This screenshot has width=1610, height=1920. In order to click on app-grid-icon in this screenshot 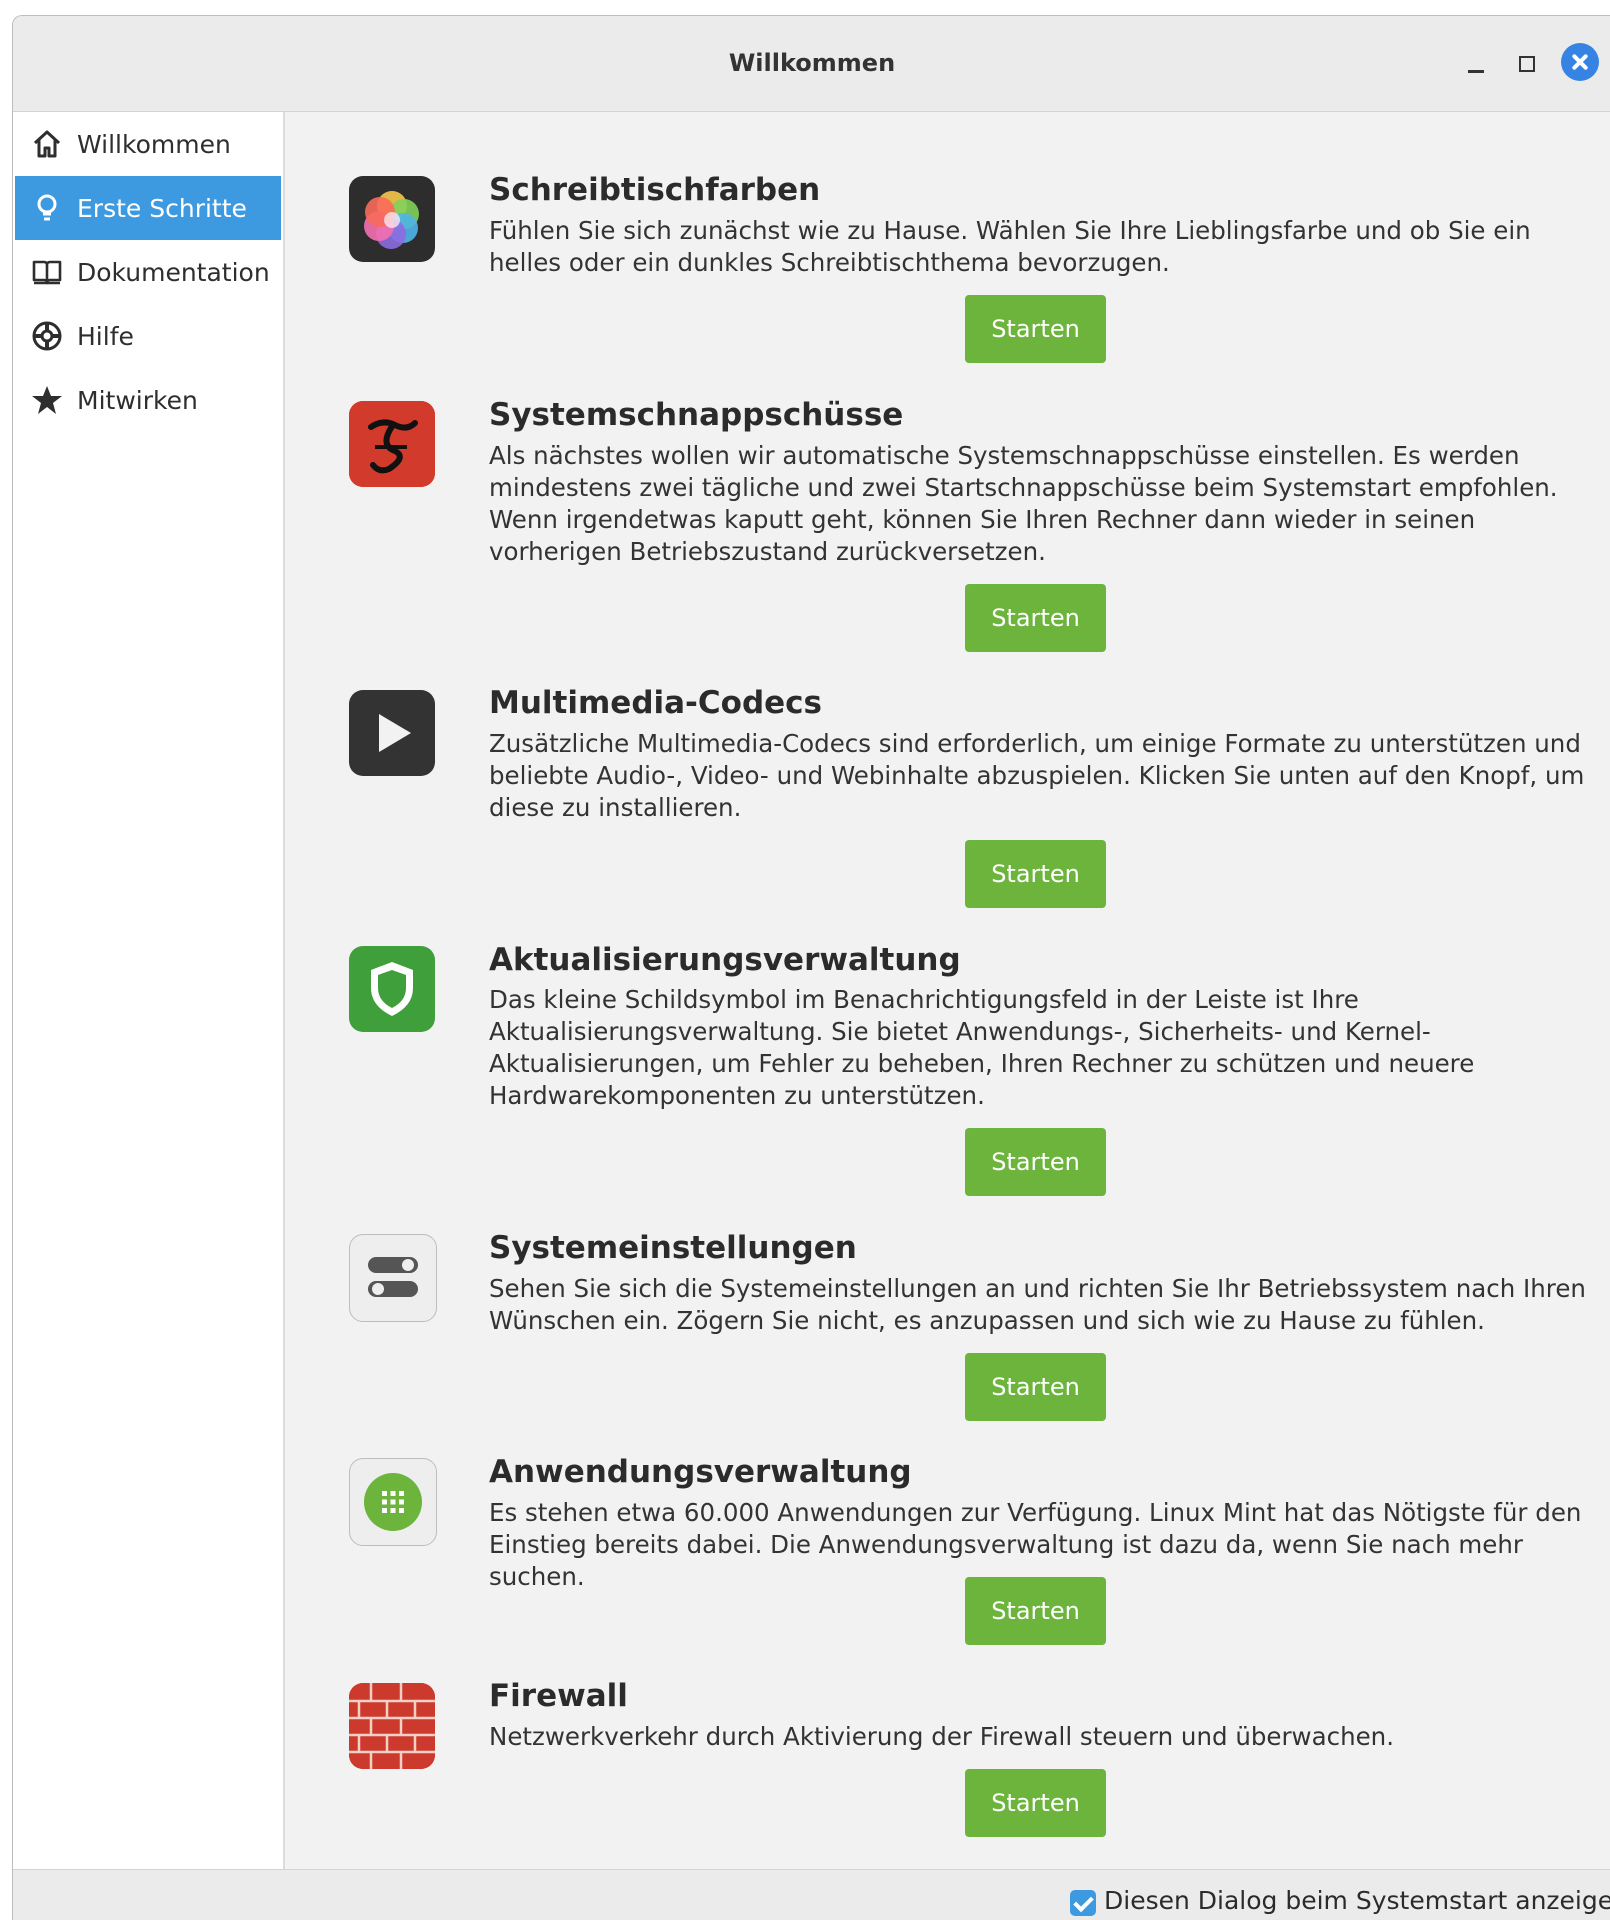, I will do `click(393, 1502)`.